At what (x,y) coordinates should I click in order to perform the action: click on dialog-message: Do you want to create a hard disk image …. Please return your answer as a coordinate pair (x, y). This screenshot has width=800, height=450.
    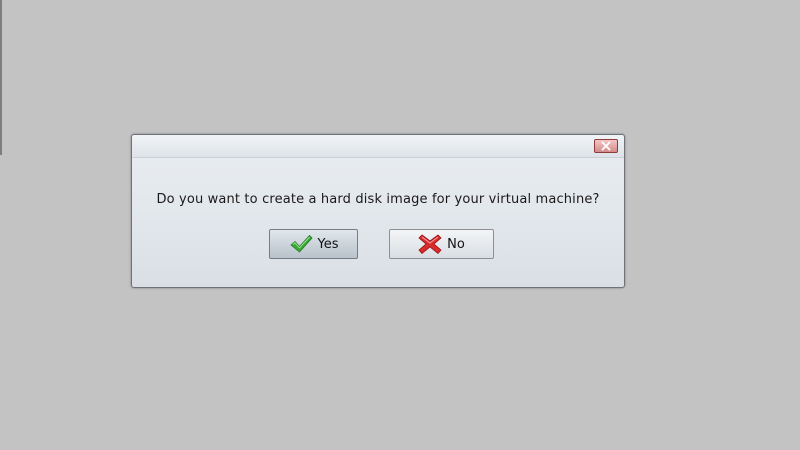
    Looking at the image, I should click on (378, 199).